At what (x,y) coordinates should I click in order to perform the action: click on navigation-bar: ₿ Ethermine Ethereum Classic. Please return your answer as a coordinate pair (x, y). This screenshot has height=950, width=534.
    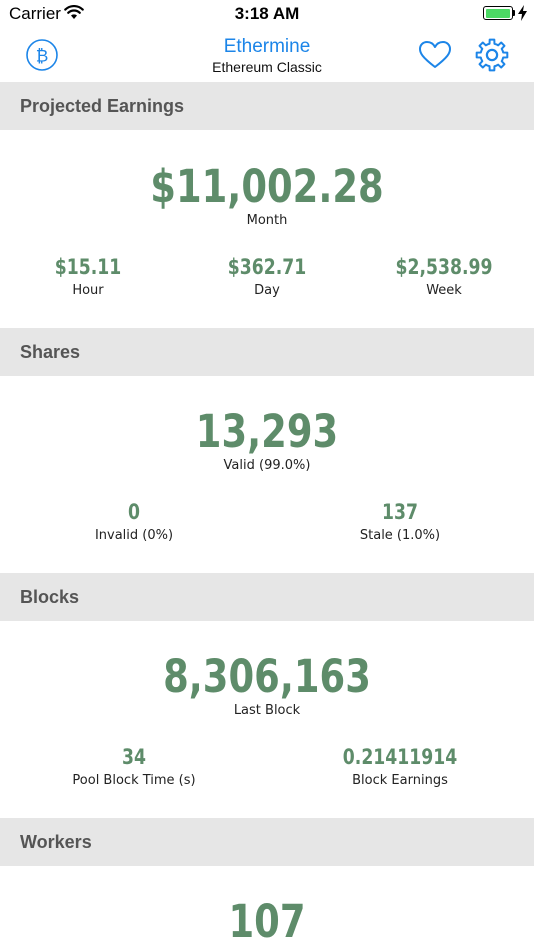
    Looking at the image, I should click on (267, 55).